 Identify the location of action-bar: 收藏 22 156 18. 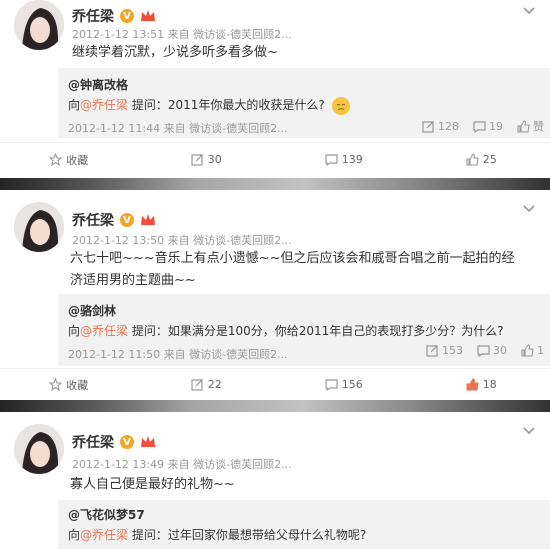
(275, 384).